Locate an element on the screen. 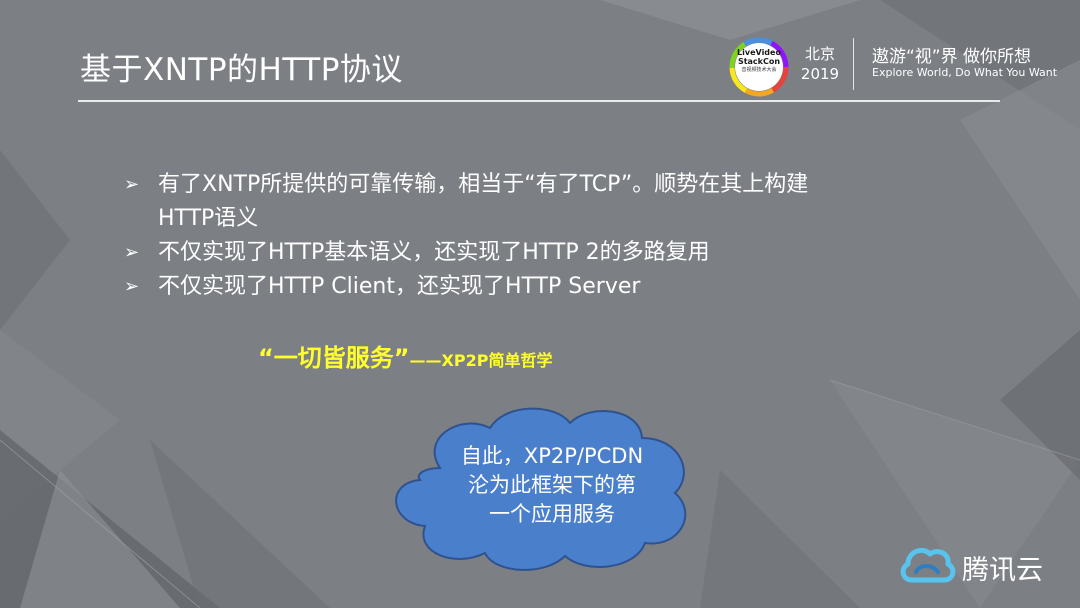  slogan-english: Explore World, Do What You Want is located at coordinates (965, 72).